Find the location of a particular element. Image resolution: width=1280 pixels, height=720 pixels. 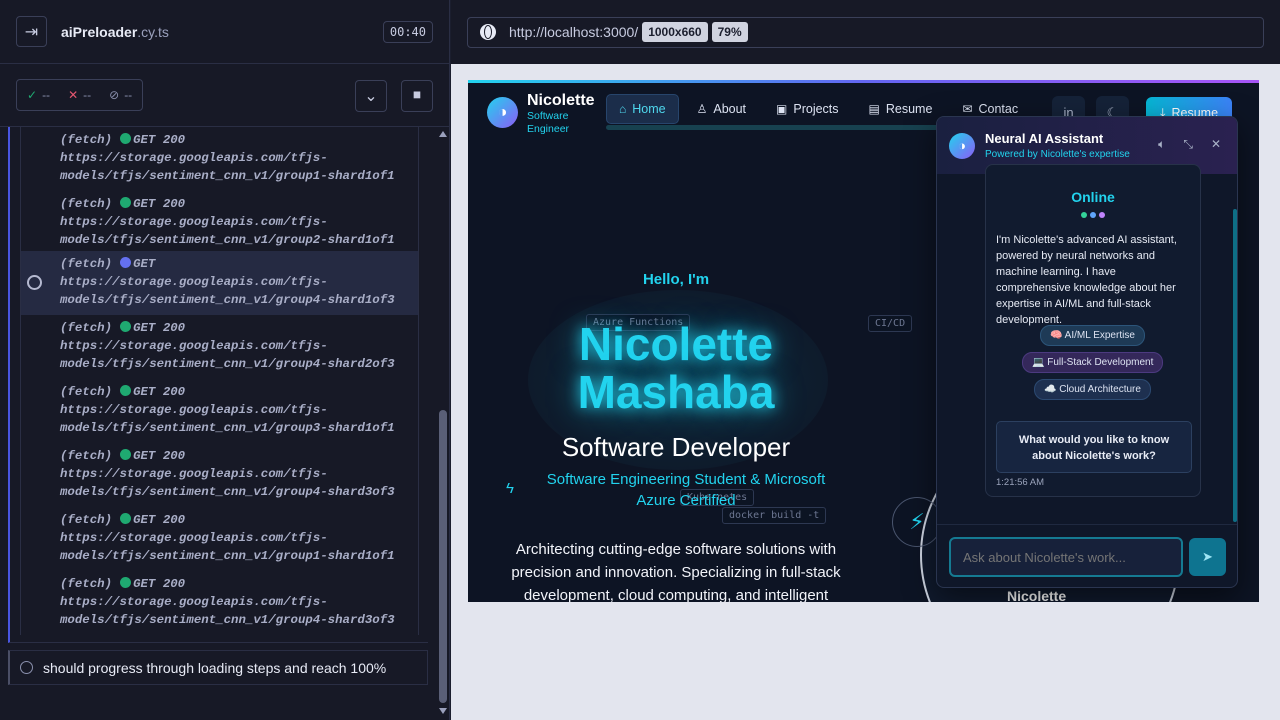

status-online: Online is located at coordinates (1093, 197).